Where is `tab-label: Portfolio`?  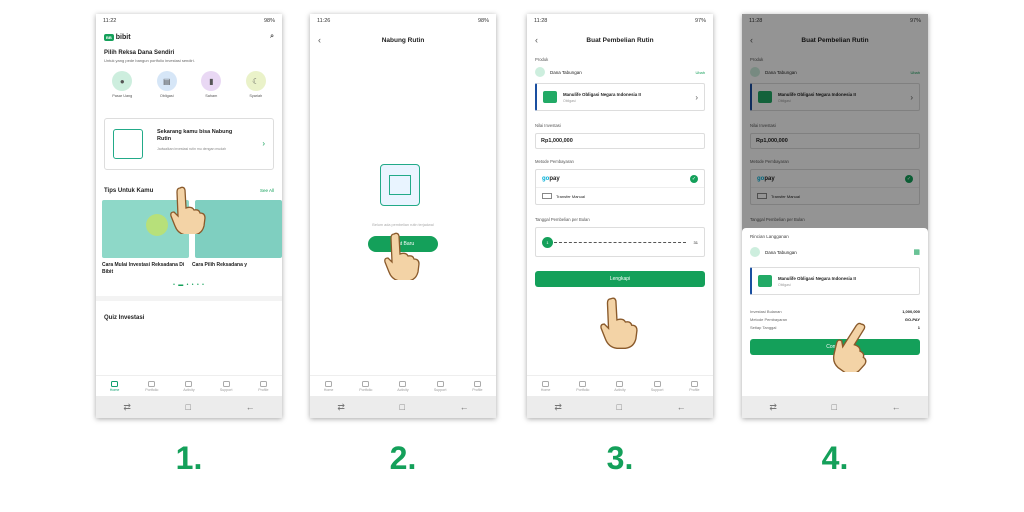 tab-label: Portfolio is located at coordinates (366, 389).